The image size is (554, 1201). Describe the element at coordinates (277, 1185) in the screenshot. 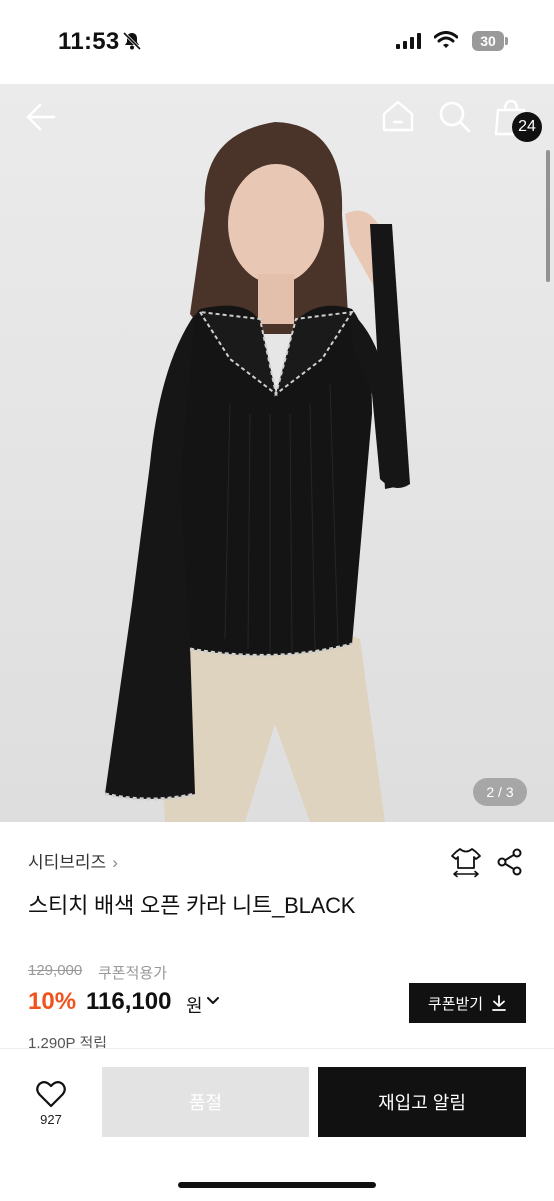

I see `home-indicator` at that location.